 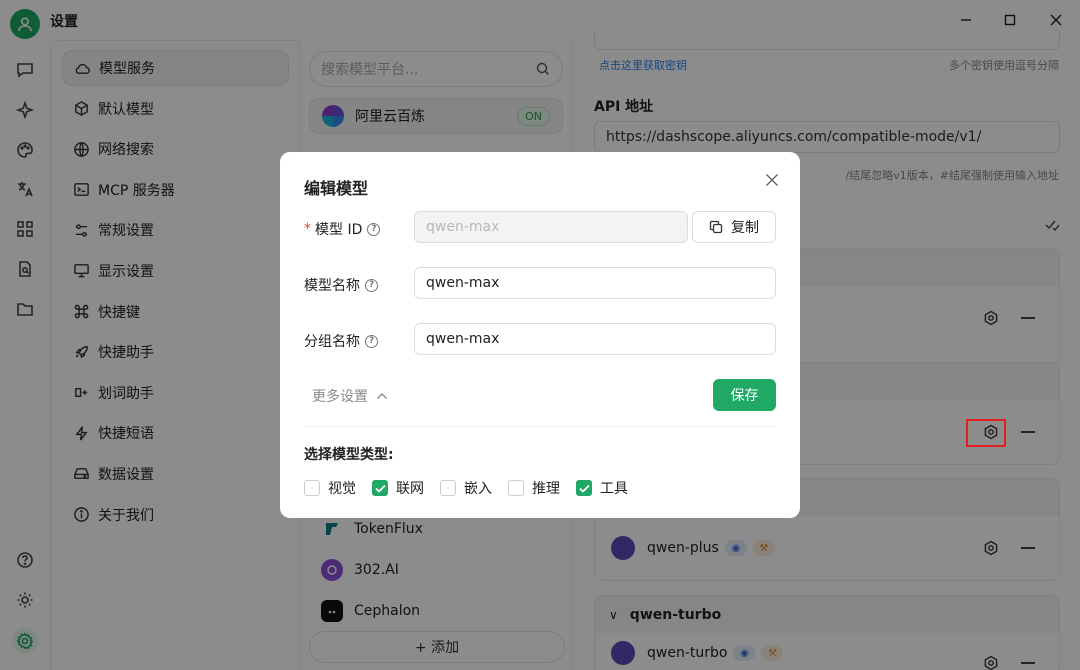 I want to click on close-dialog-button, so click(x=772, y=180).